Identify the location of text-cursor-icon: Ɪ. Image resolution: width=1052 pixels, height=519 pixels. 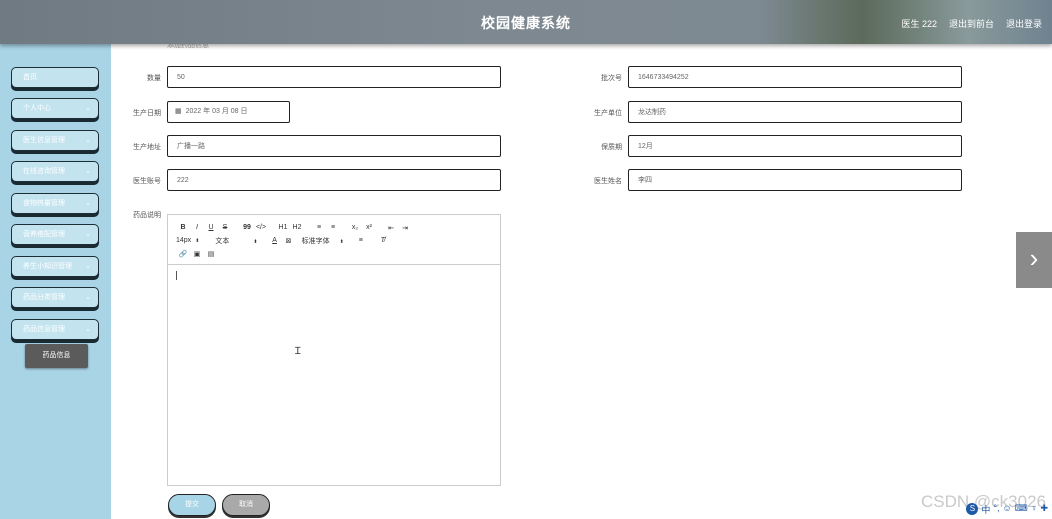
(298, 351).